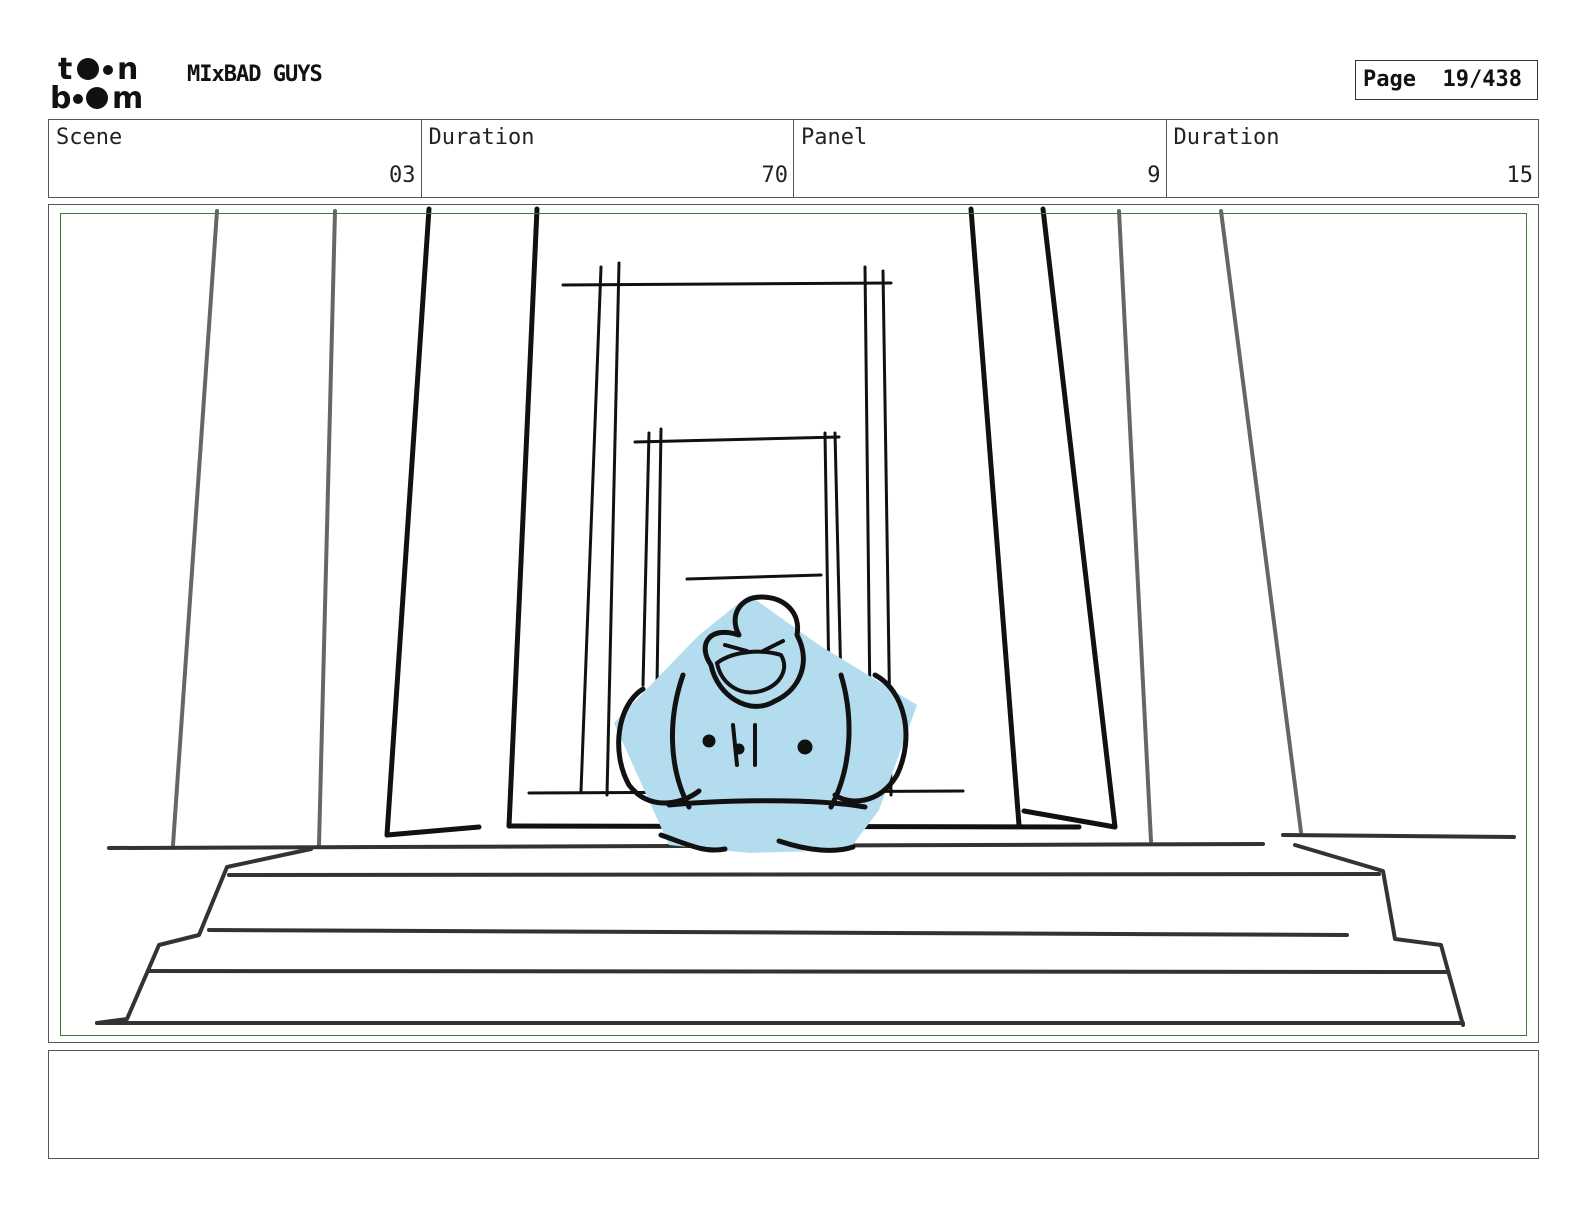  What do you see at coordinates (89, 137) in the screenshot?
I see `scene-label: Scene` at bounding box center [89, 137].